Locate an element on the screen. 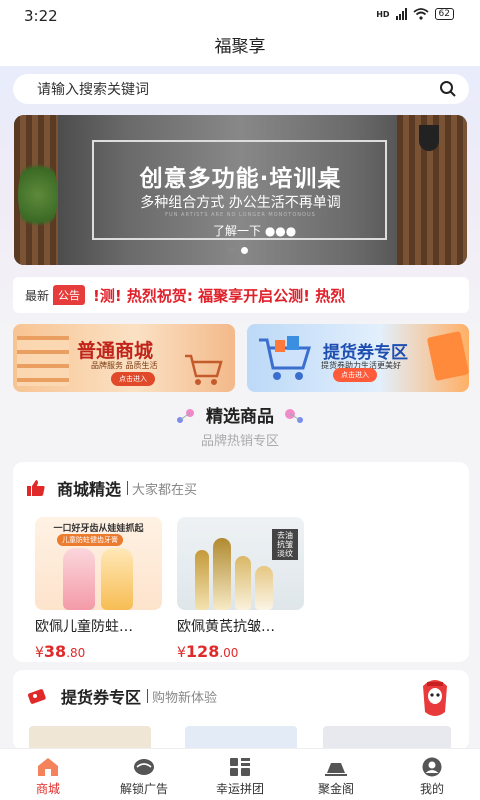  featured-title: 精选商品 is located at coordinates (240, 417).